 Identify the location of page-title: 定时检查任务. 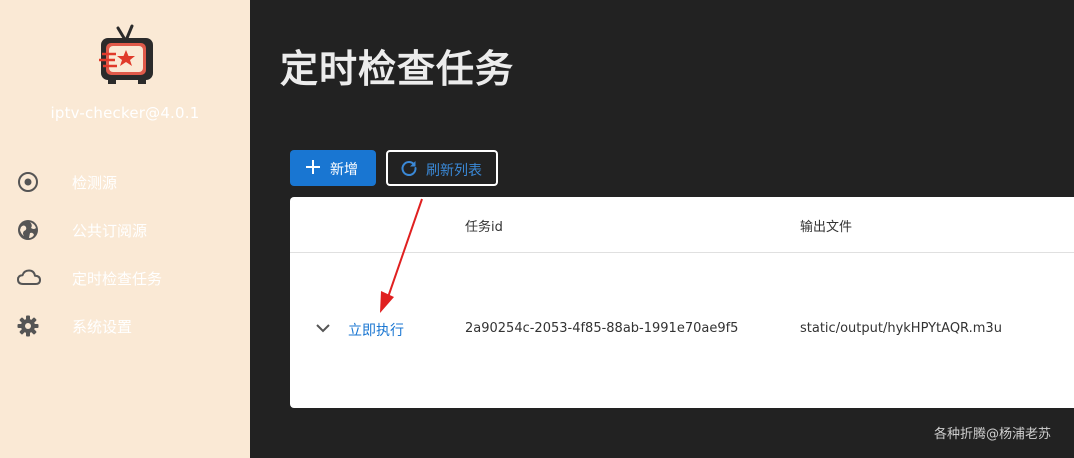
(397, 69).